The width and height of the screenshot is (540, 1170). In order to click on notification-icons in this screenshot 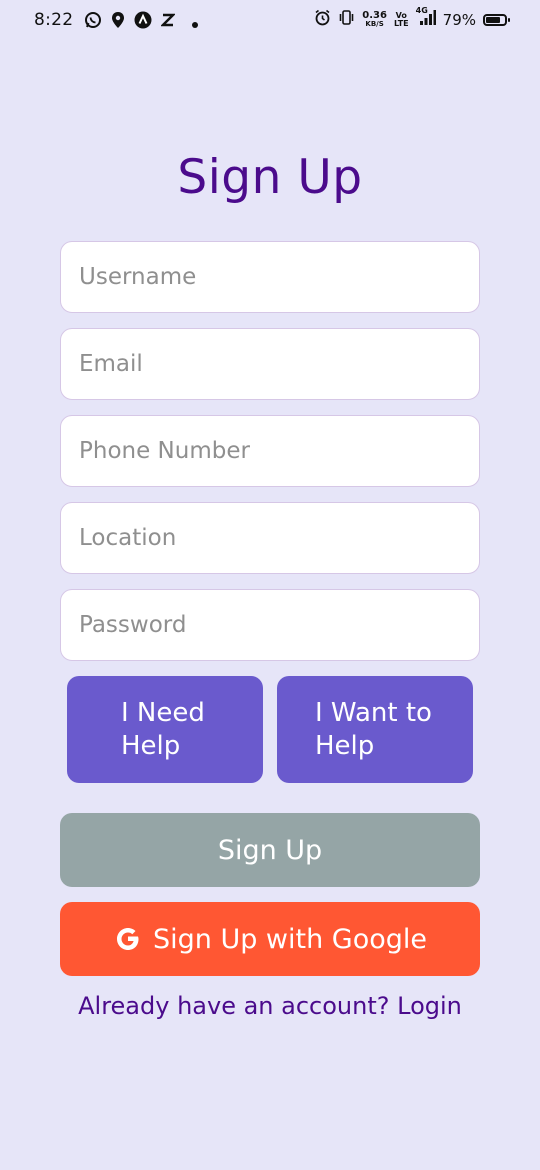, I will do `click(141, 22)`.